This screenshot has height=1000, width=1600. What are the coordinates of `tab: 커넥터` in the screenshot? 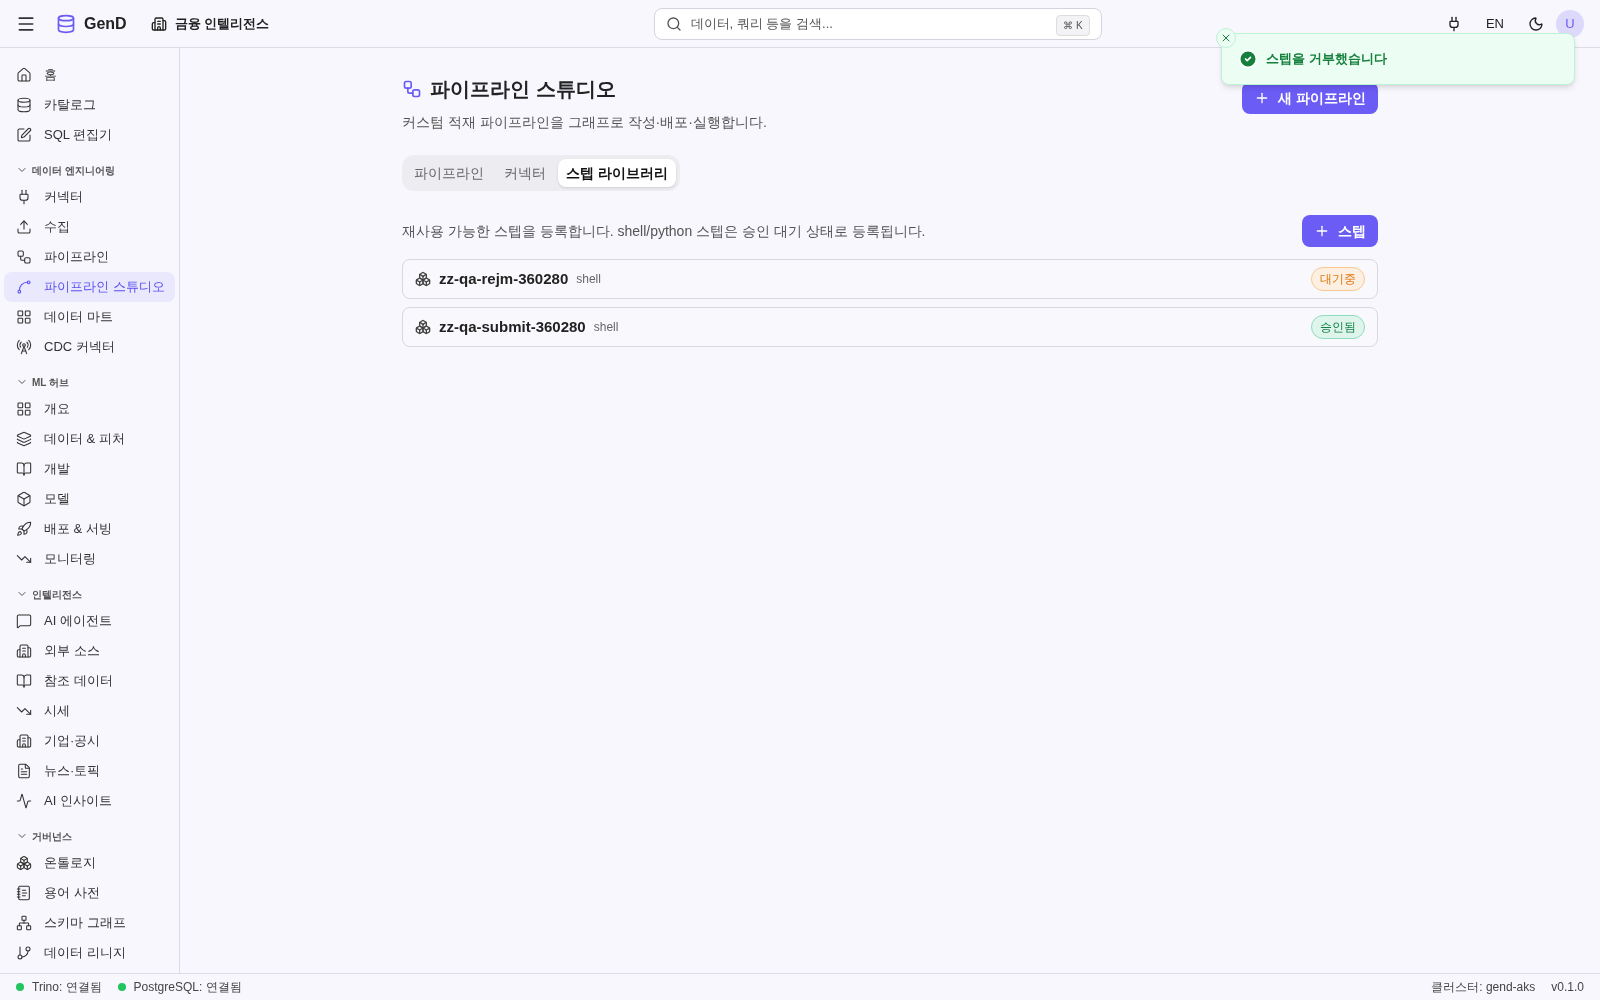 It's located at (525, 173).